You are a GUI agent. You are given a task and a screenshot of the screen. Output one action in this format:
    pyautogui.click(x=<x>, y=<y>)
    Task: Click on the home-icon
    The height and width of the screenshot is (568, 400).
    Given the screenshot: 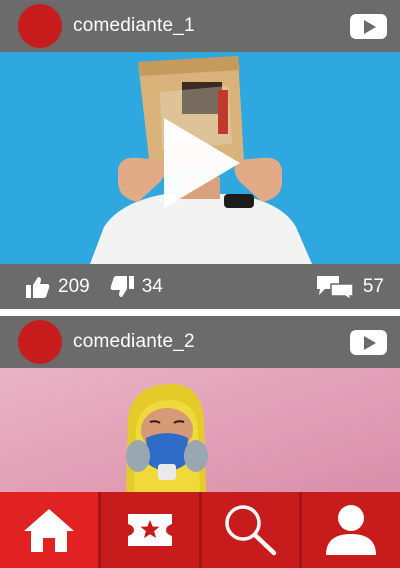 What is the action you would take?
    pyautogui.click(x=48, y=530)
    